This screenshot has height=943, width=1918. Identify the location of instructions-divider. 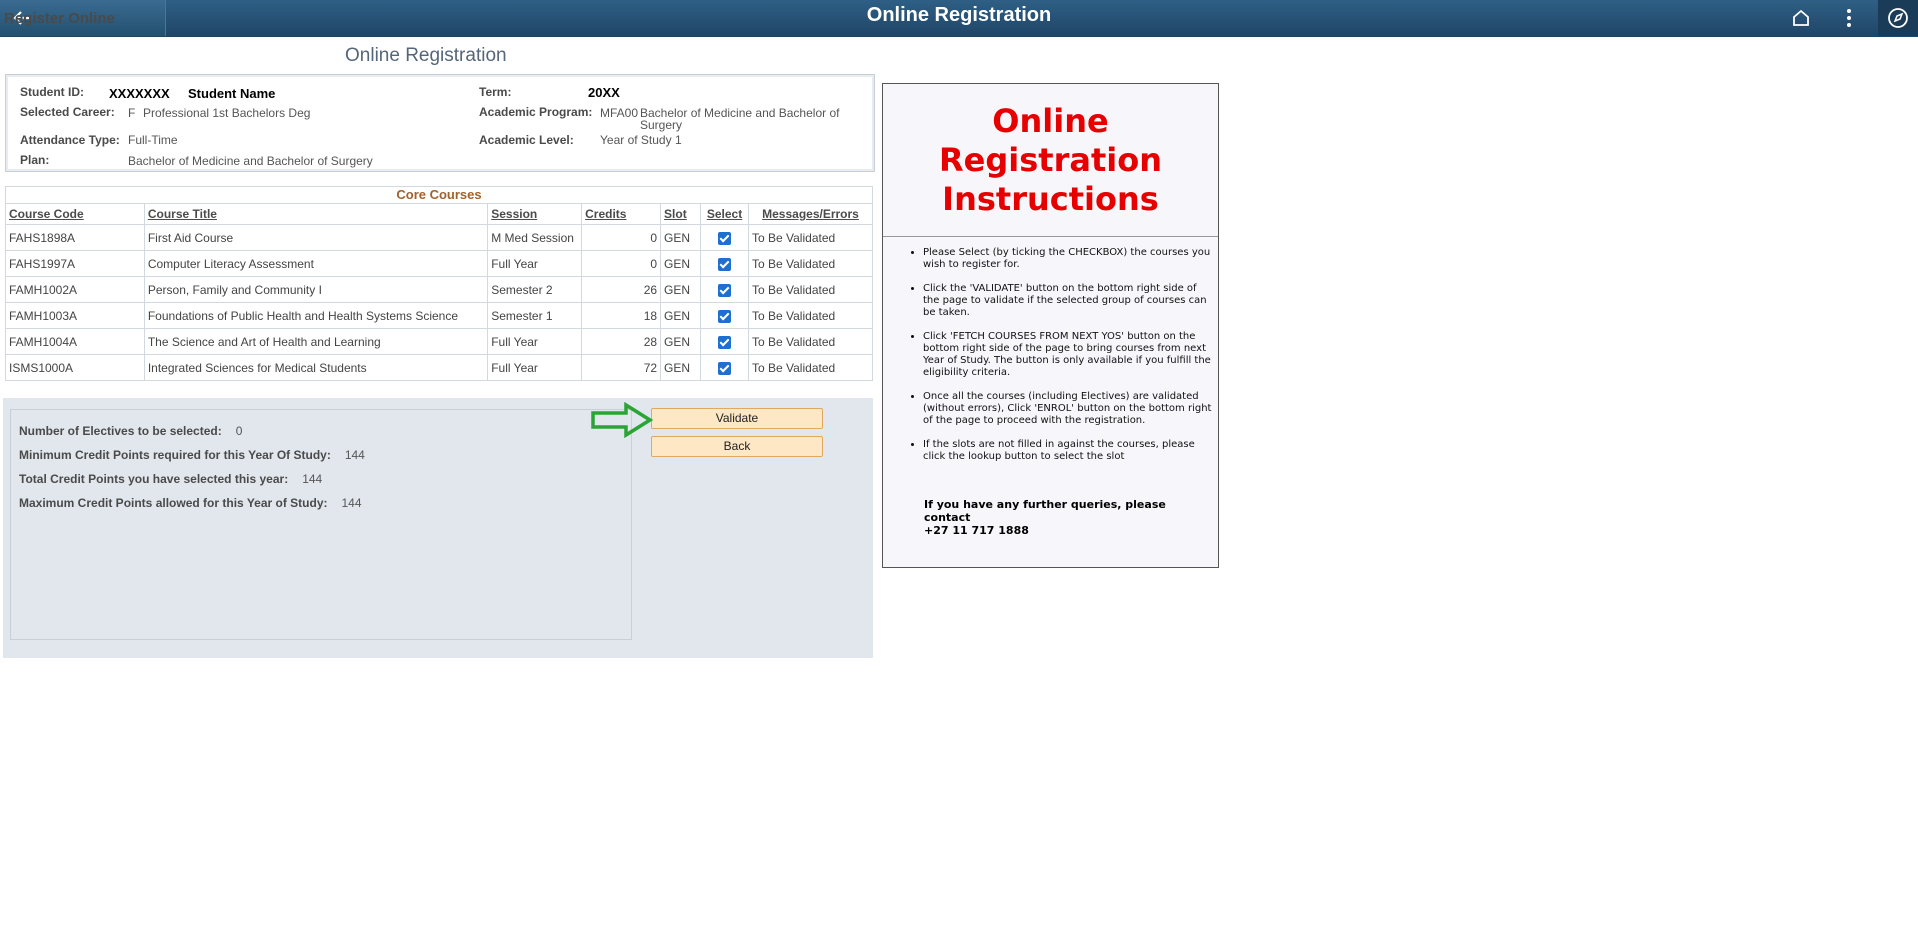
(1050, 236).